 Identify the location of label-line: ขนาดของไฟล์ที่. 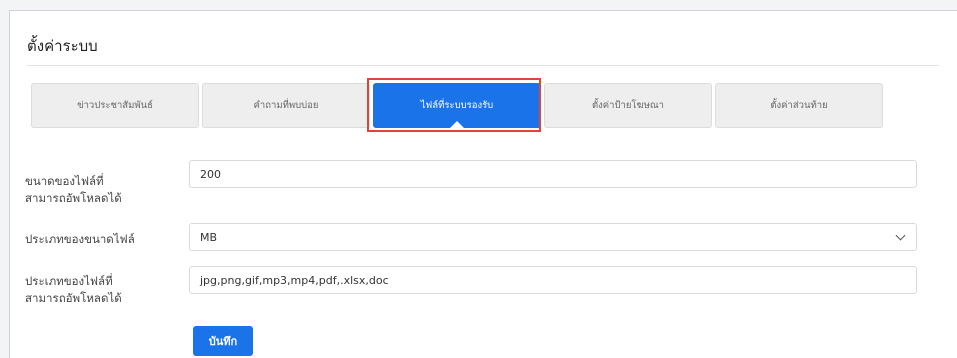
(64, 181).